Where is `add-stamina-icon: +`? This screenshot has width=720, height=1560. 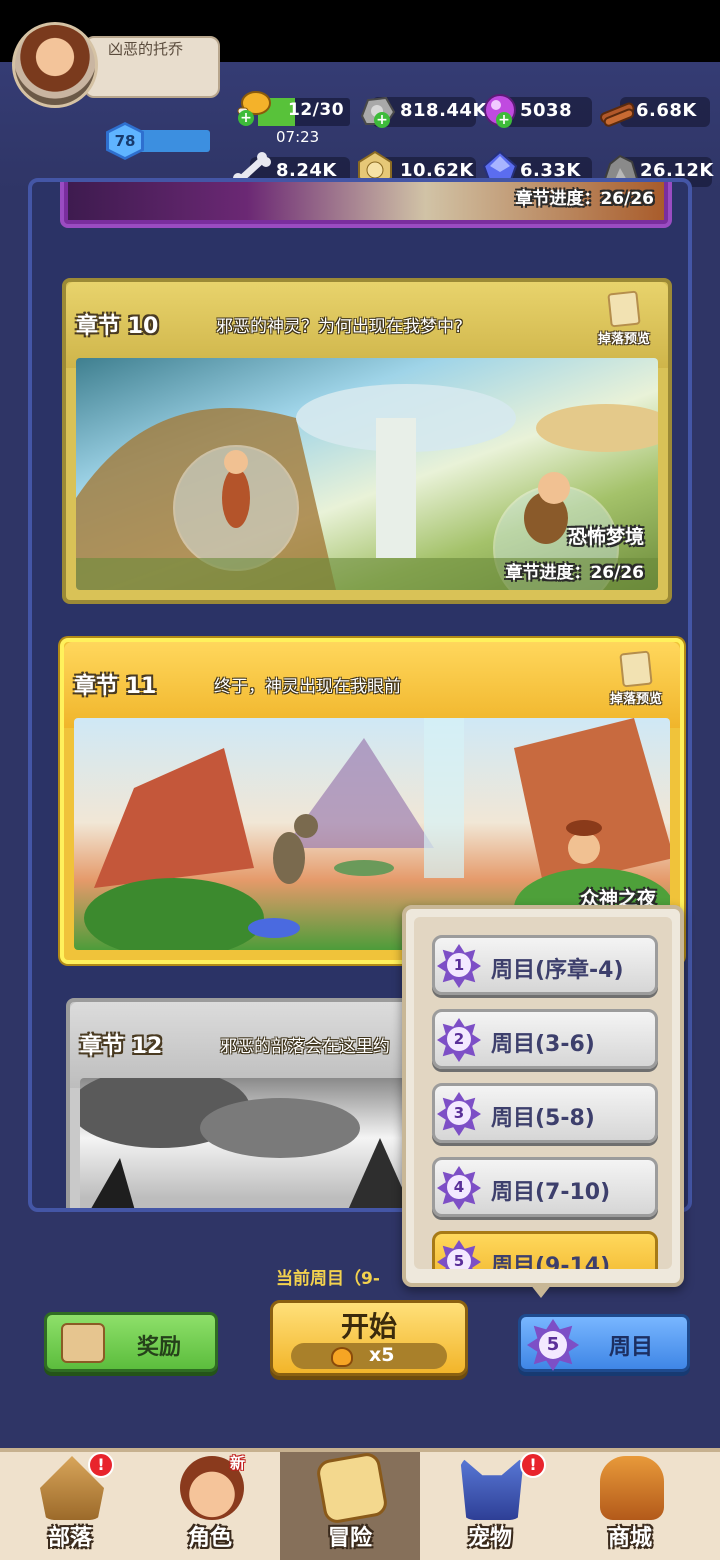
add-stamina-icon: + is located at coordinates (246, 118).